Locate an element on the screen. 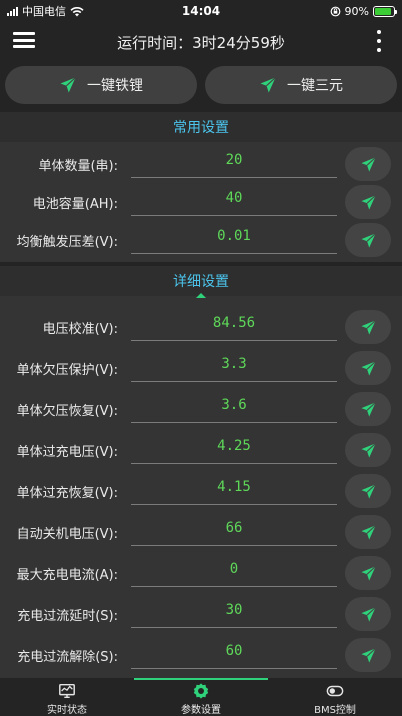 This screenshot has height=716, width=402. param-label: 单体过充恢复(V): is located at coordinates (67, 493).